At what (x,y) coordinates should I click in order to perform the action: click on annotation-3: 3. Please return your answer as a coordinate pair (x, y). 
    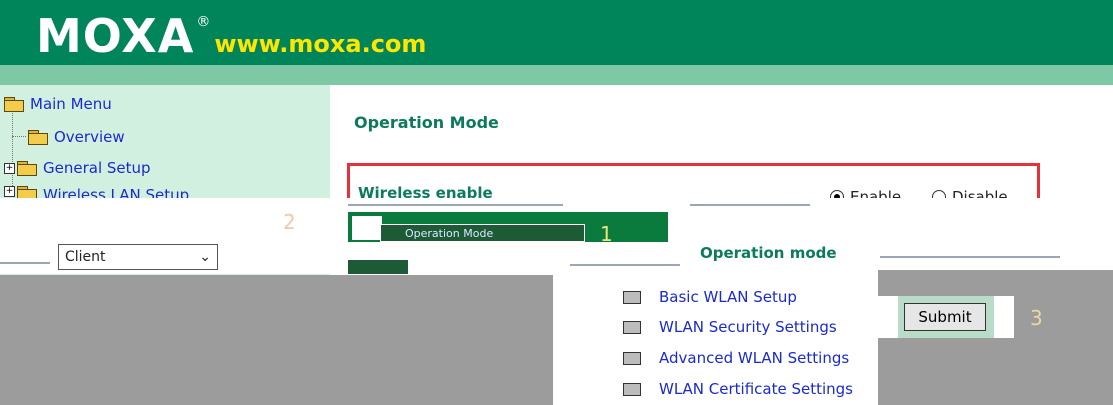
    Looking at the image, I should click on (1036, 318).